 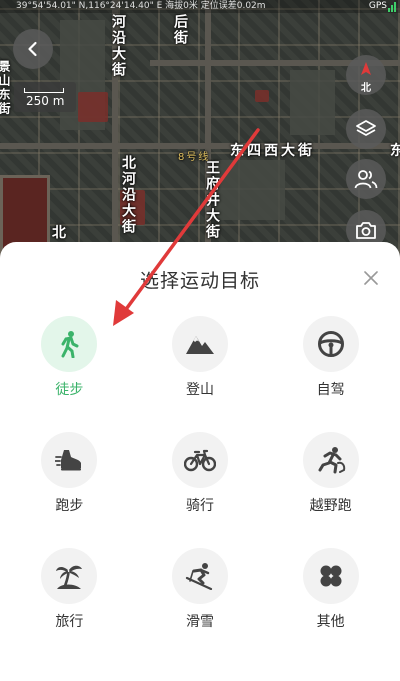 I want to click on activity-option-other: 其他, so click(x=330, y=589).